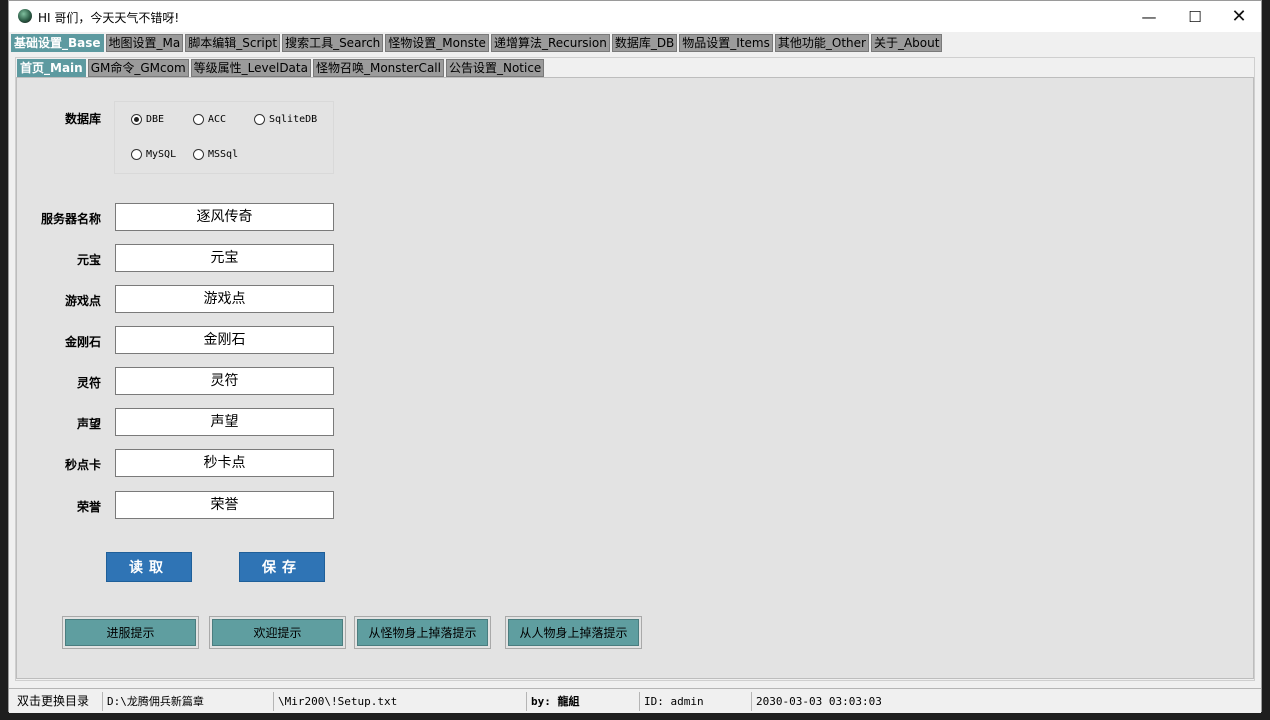 The width and height of the screenshot is (1270, 720). I want to click on app-logo-icon, so click(25, 16).